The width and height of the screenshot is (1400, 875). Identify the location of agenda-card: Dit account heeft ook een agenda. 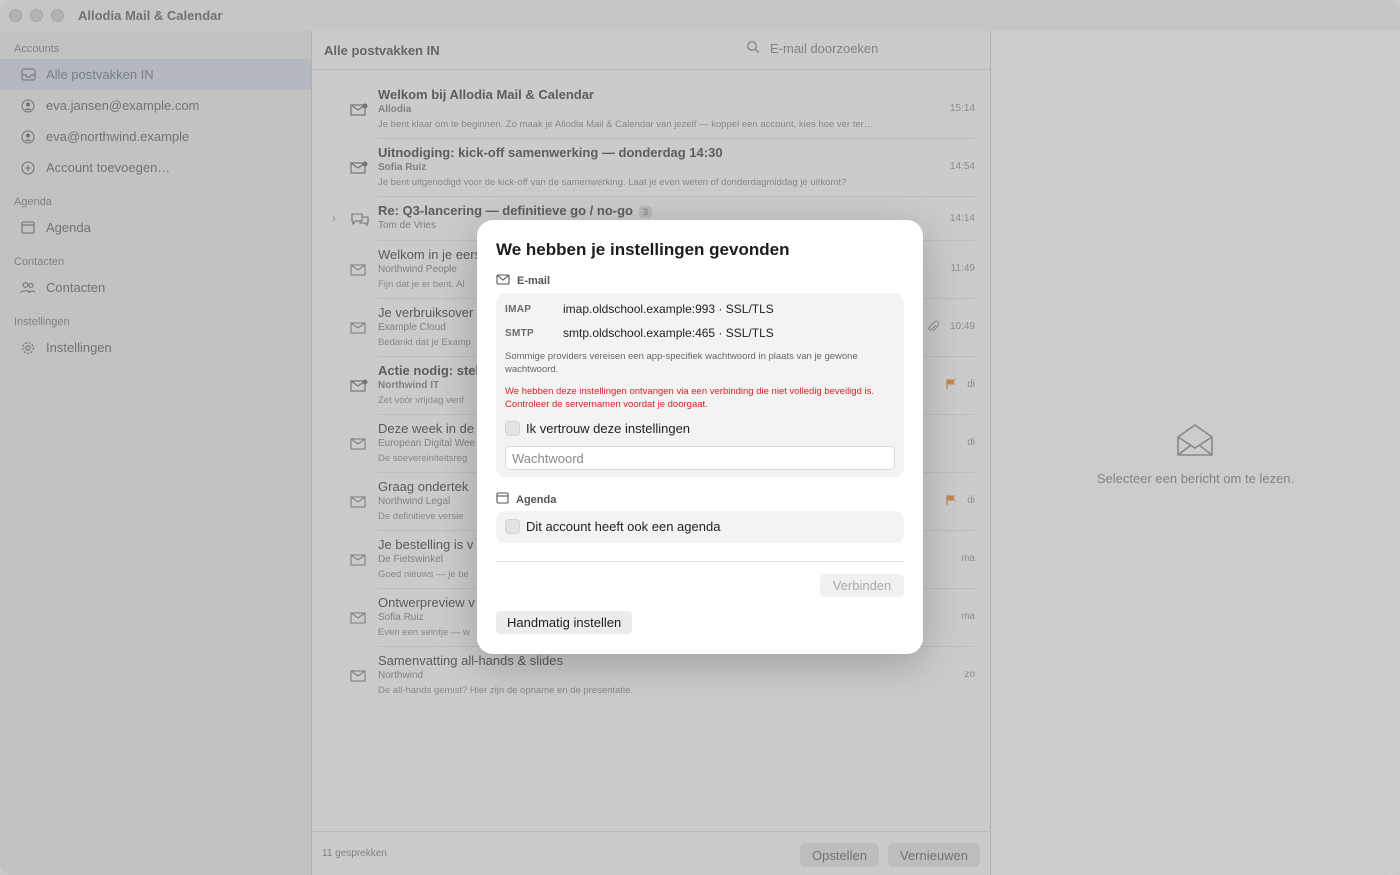
(700, 527).